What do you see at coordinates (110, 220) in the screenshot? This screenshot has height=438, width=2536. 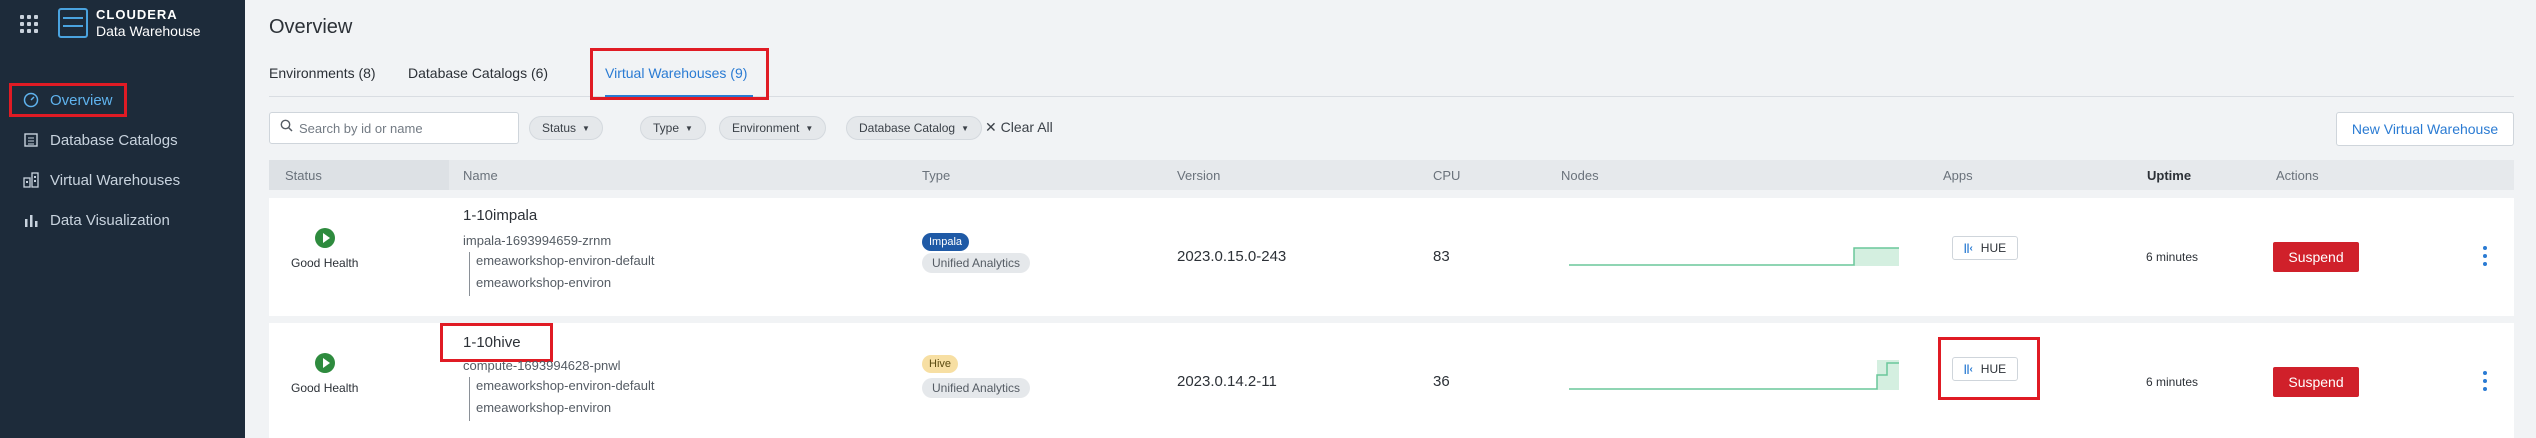 I see `sidebar-item-label: Data Visualization` at bounding box center [110, 220].